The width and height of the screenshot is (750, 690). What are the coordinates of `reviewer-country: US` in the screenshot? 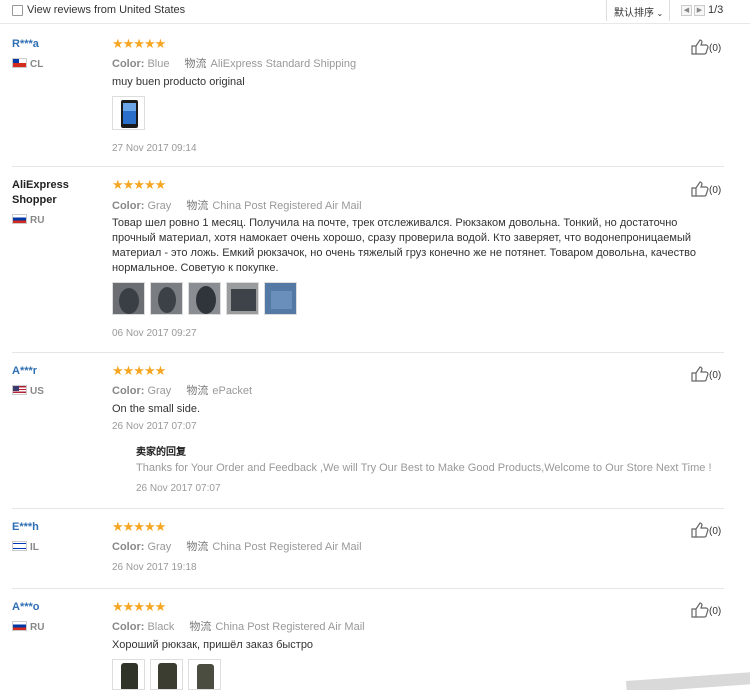 It's located at (28, 391).